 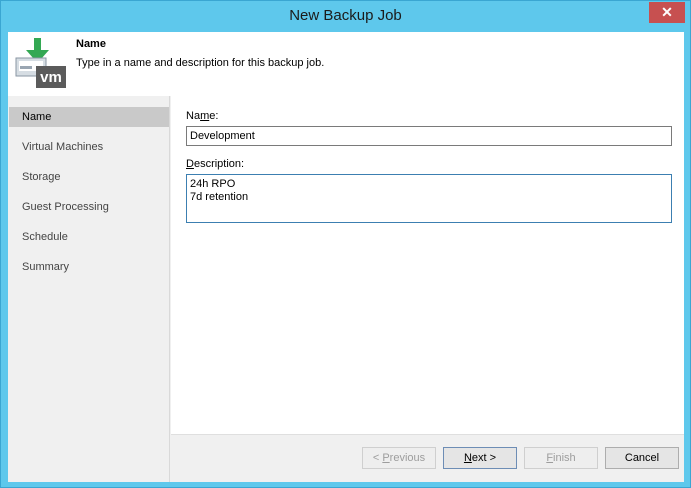 I want to click on name-input, so click(x=429, y=136).